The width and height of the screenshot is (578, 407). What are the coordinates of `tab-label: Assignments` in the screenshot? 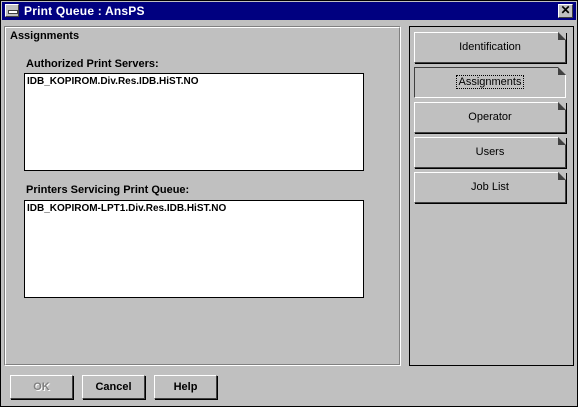 It's located at (490, 82).